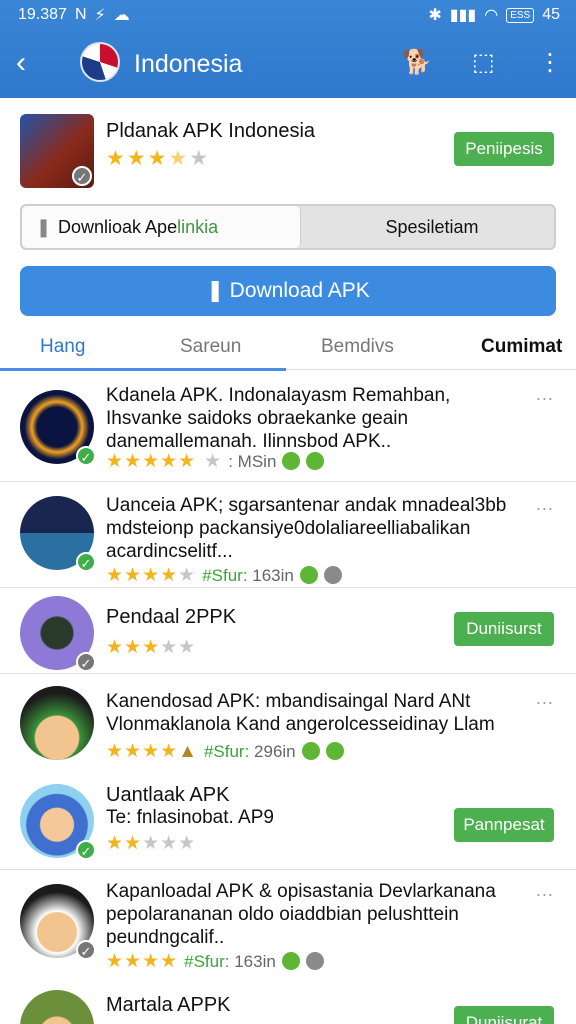 Image resolution: width=576 pixels, height=1024 pixels. Describe the element at coordinates (417, 63) in the screenshot. I see `dog-icon: 🐕` at that location.